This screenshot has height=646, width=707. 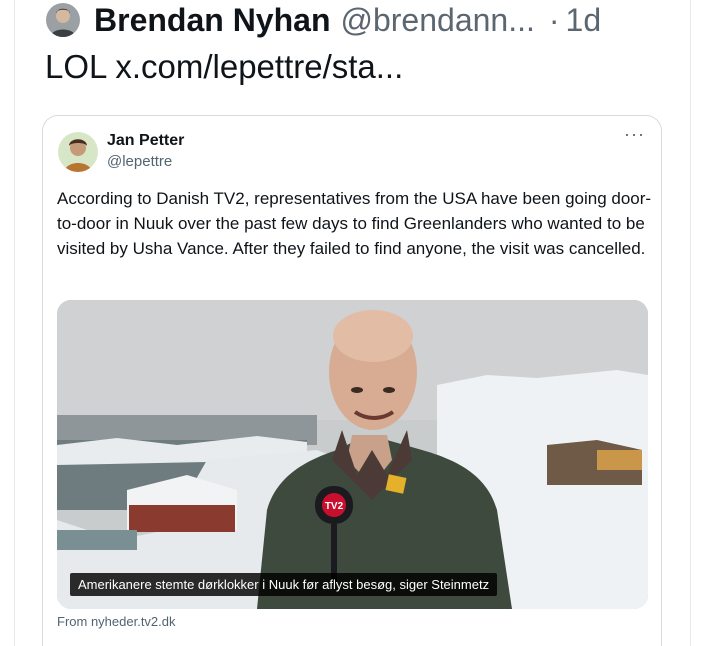 What do you see at coordinates (14, 323) in the screenshot?
I see `timeline-left-border` at bounding box center [14, 323].